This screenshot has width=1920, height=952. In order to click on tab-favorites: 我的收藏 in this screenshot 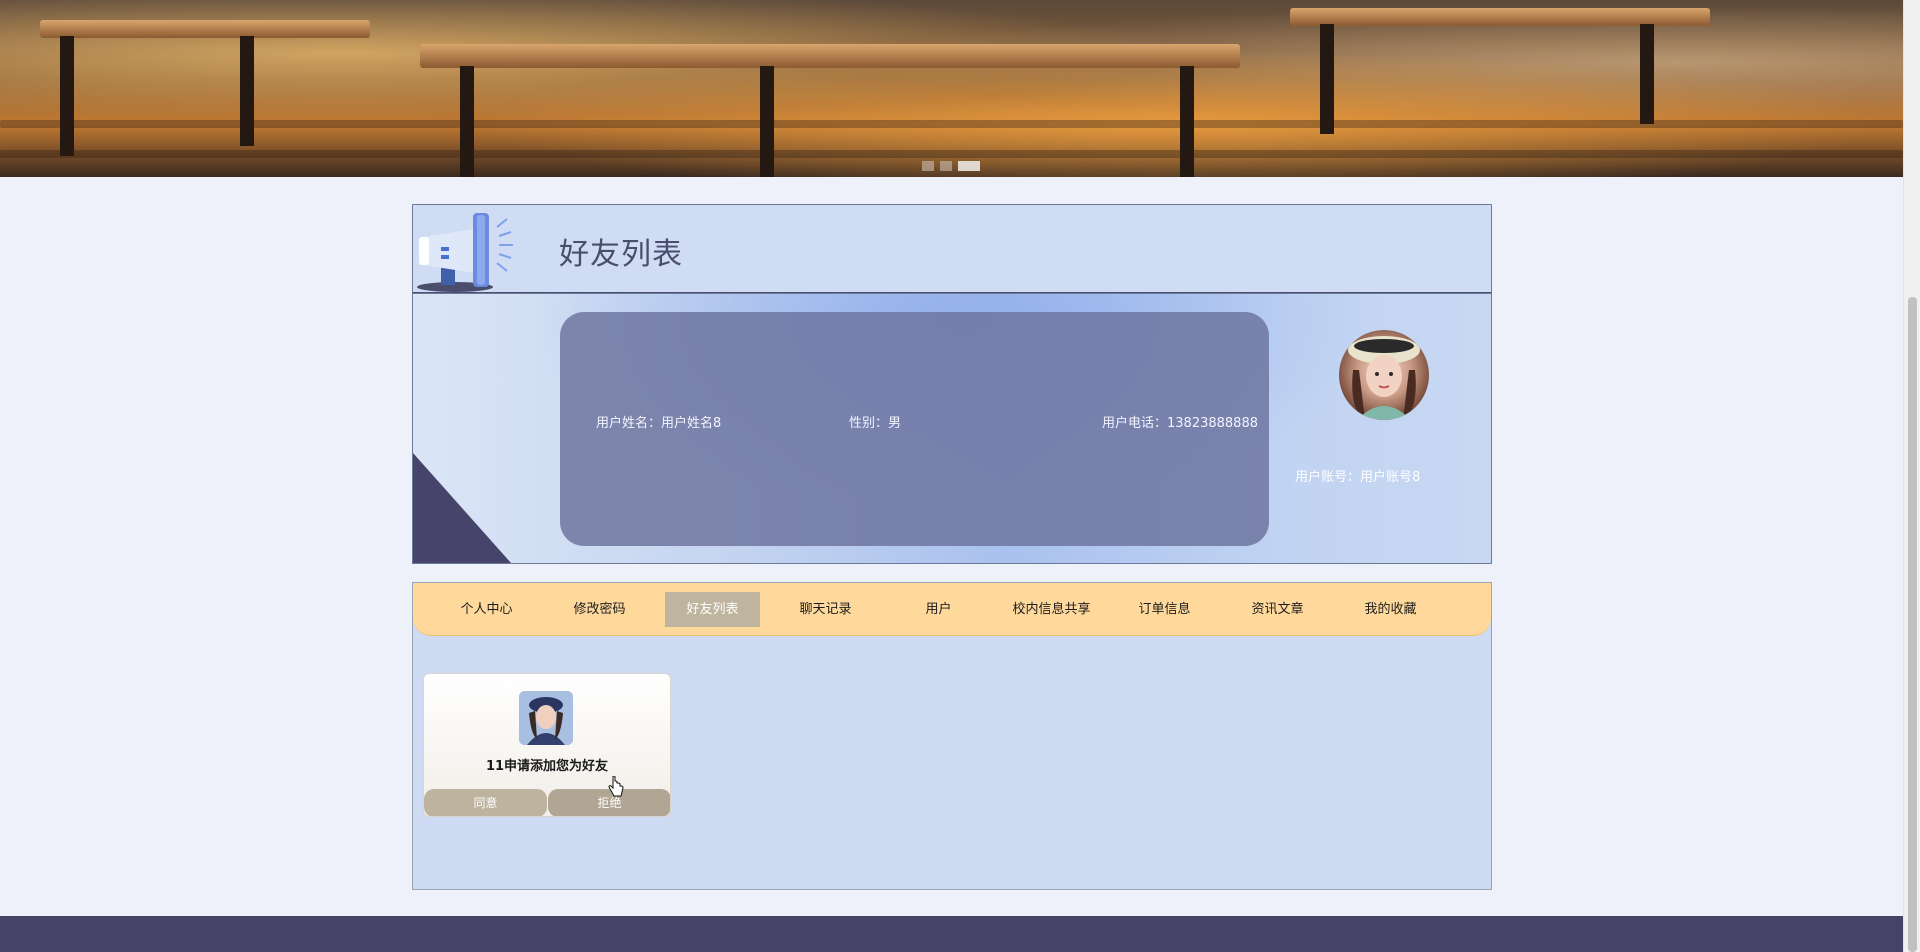, I will do `click(1390, 609)`.